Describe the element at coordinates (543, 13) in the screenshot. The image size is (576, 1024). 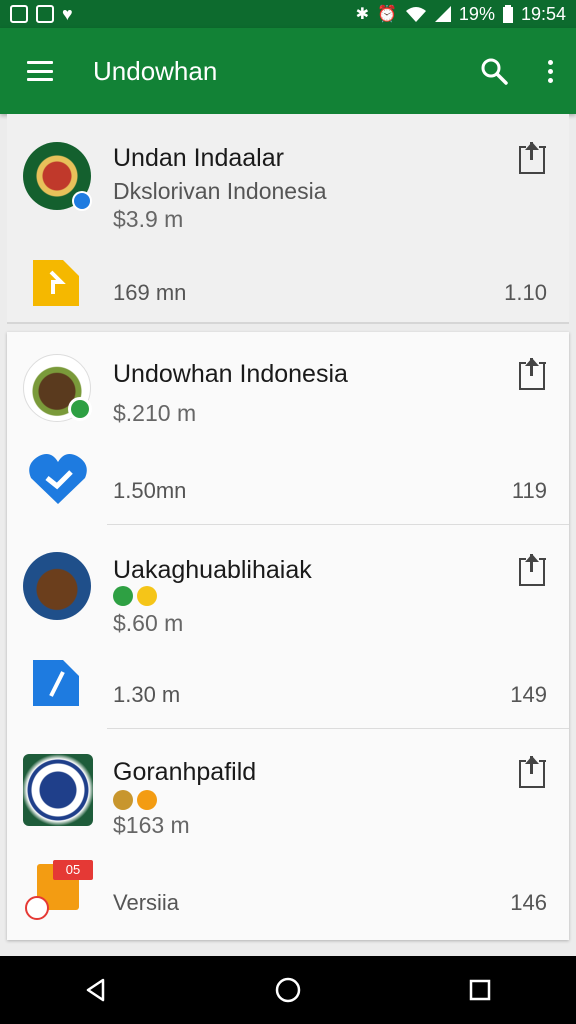
I see `clock: 19:54` at that location.